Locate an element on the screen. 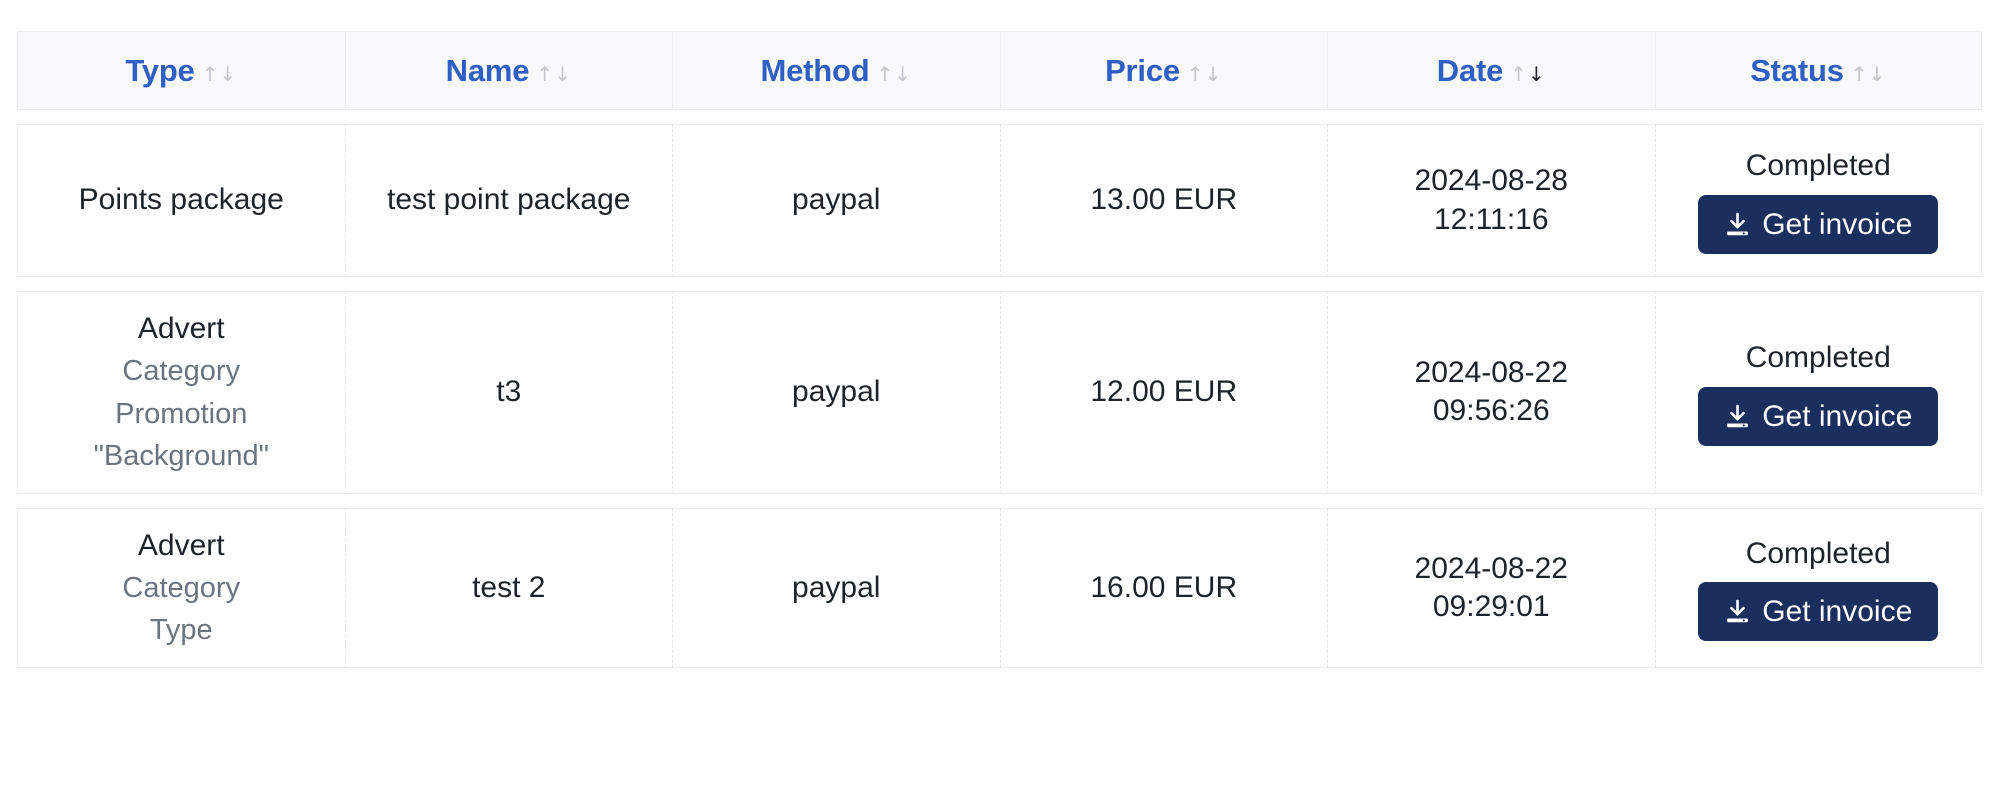 The image size is (1999, 808). column-header-label: Name is located at coordinates (487, 70).